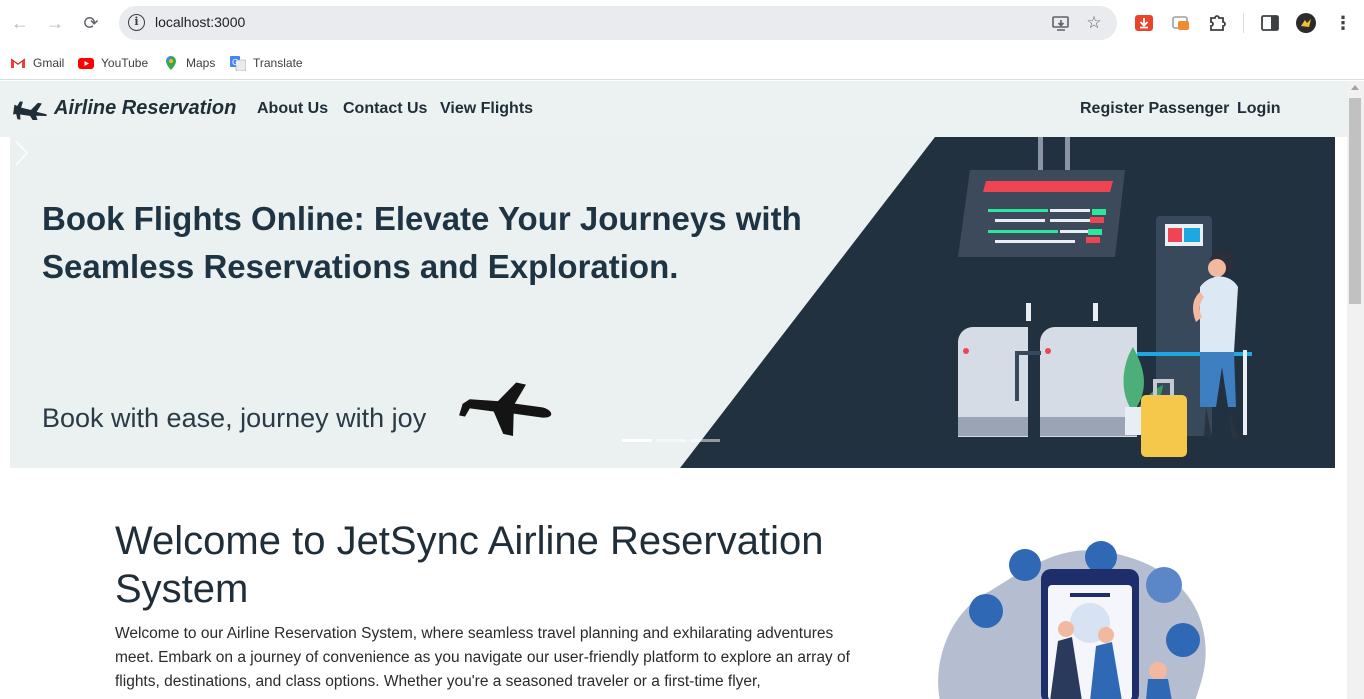 This screenshot has width=1364, height=699. What do you see at coordinates (235, 62) in the screenshot?
I see `svg-text: G` at bounding box center [235, 62].